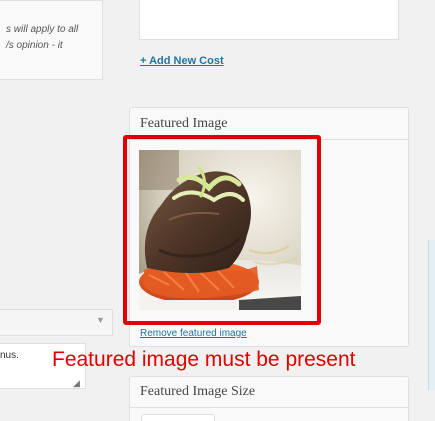 This screenshot has height=421, width=435. Describe the element at coordinates (76, 383) in the screenshot. I see `resize-grip-icon: ◢` at that location.